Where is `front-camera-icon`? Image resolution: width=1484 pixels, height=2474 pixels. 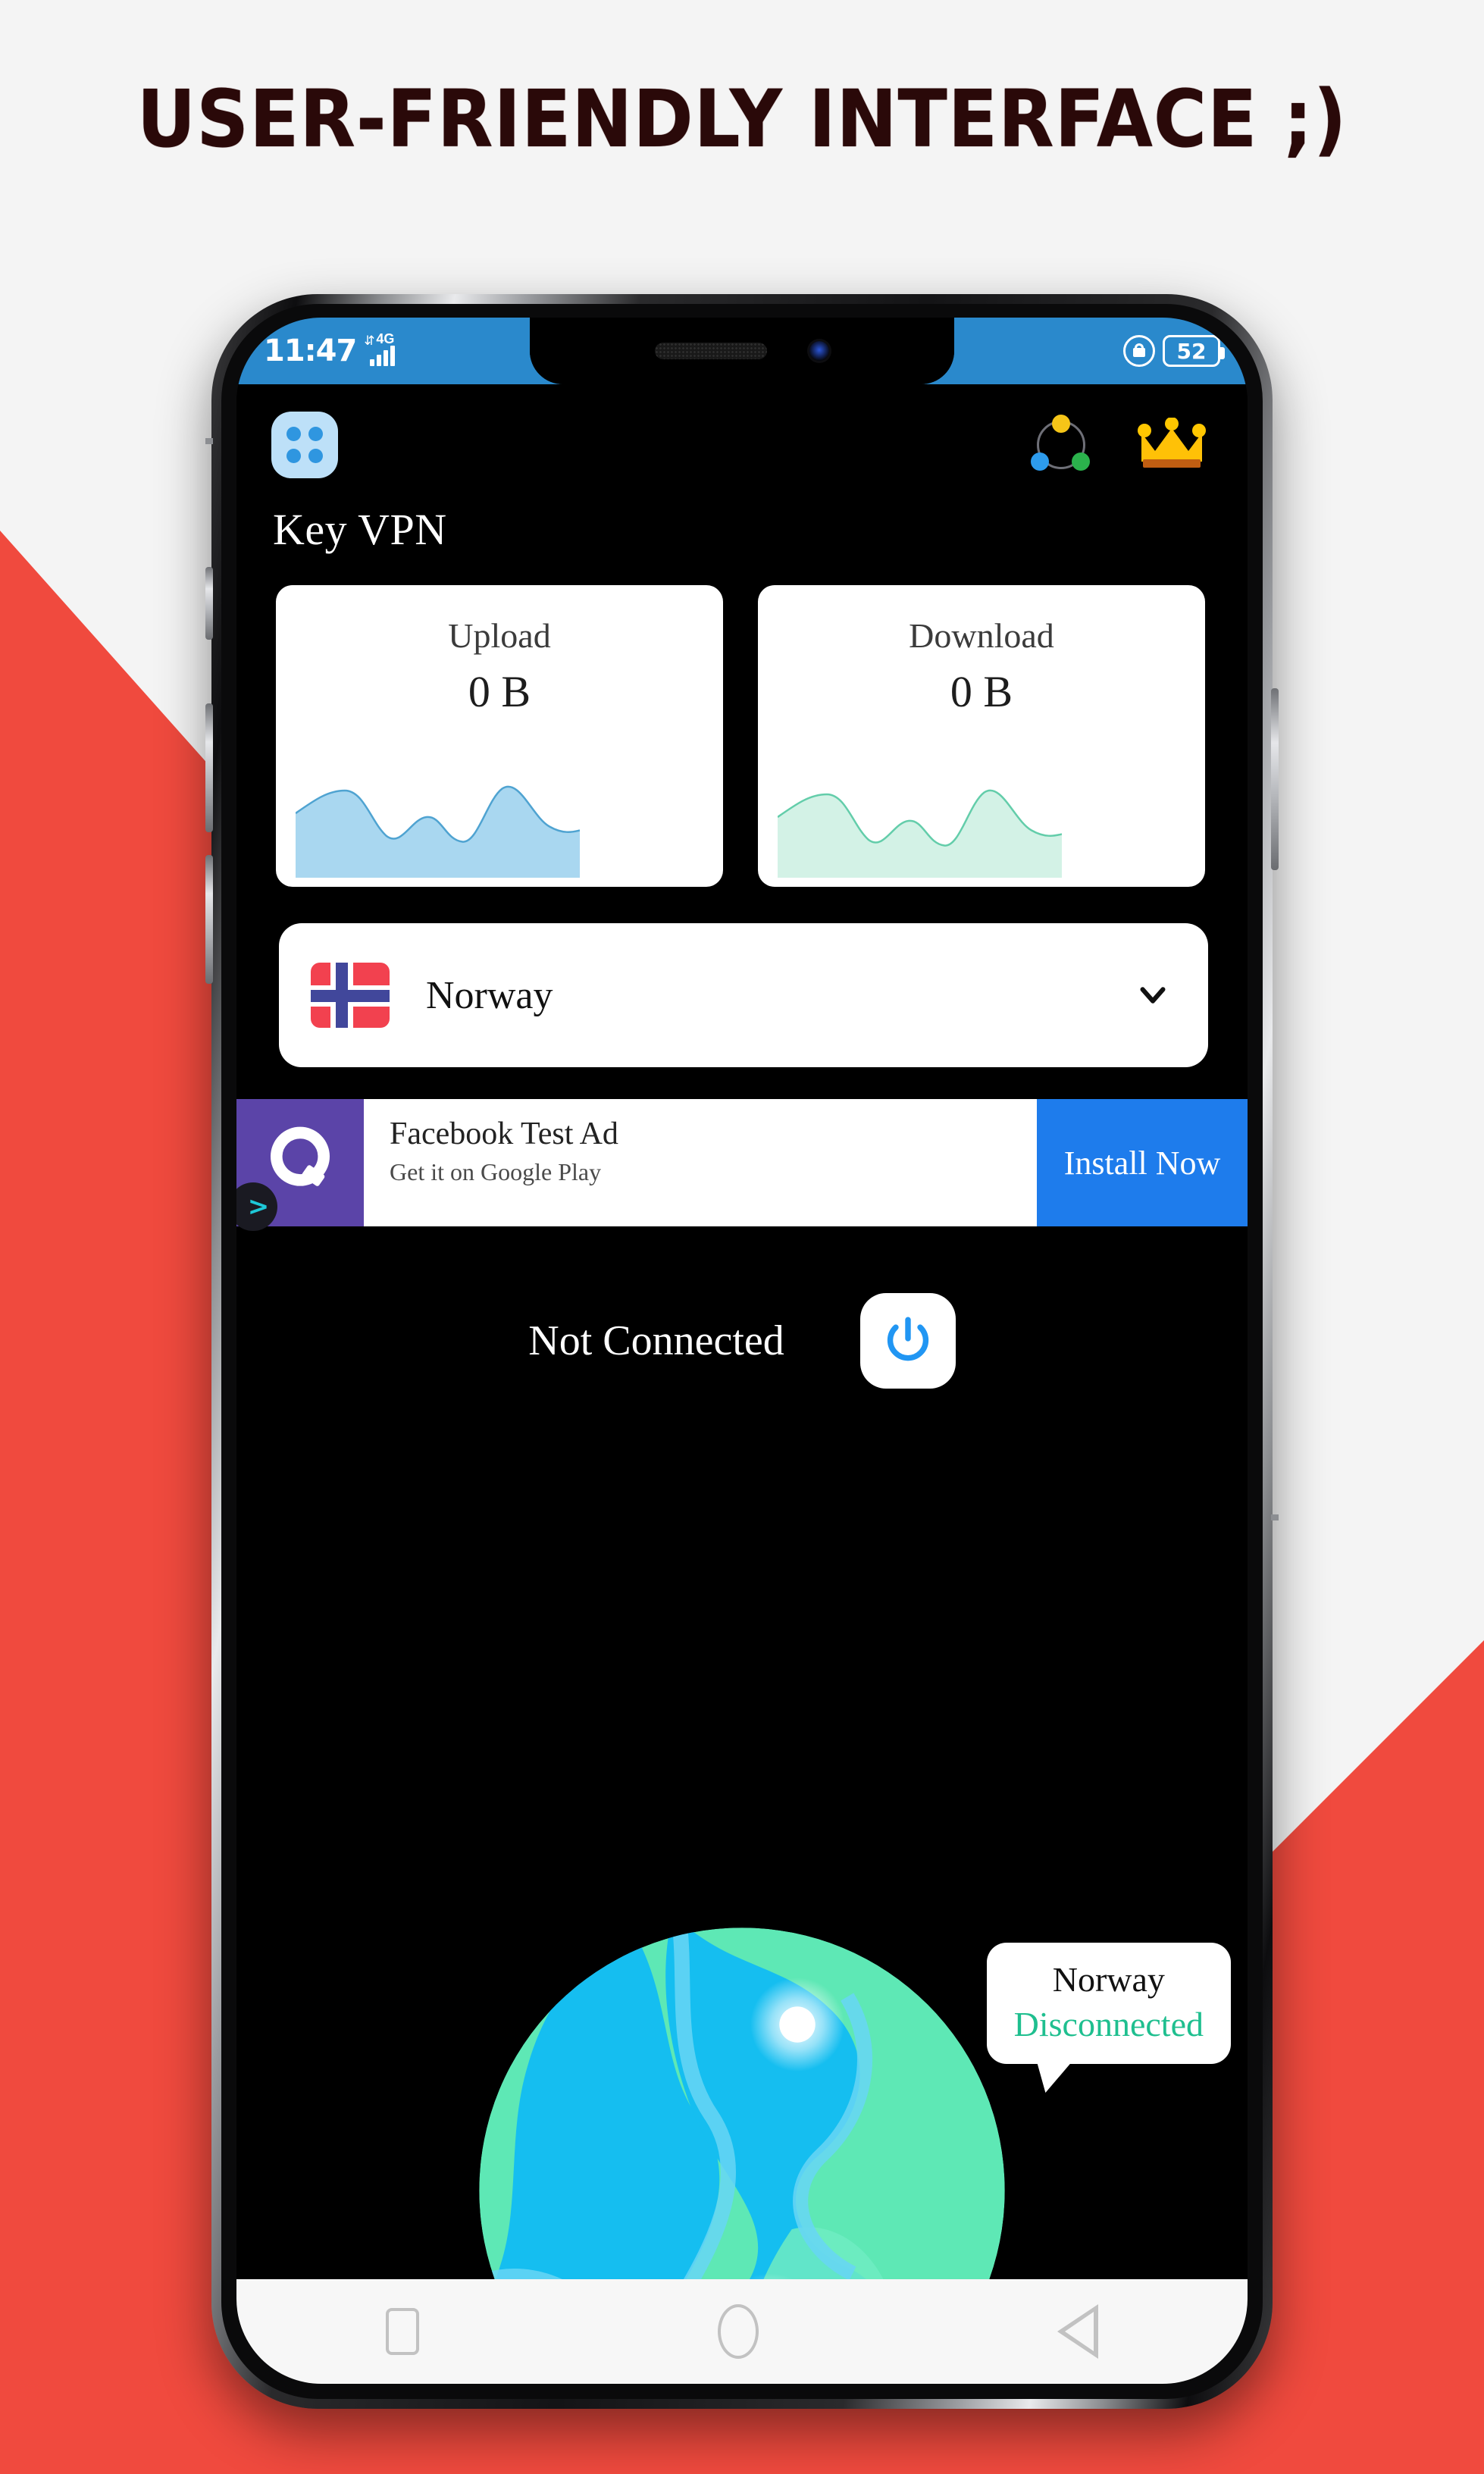
front-camera-icon is located at coordinates (819, 351).